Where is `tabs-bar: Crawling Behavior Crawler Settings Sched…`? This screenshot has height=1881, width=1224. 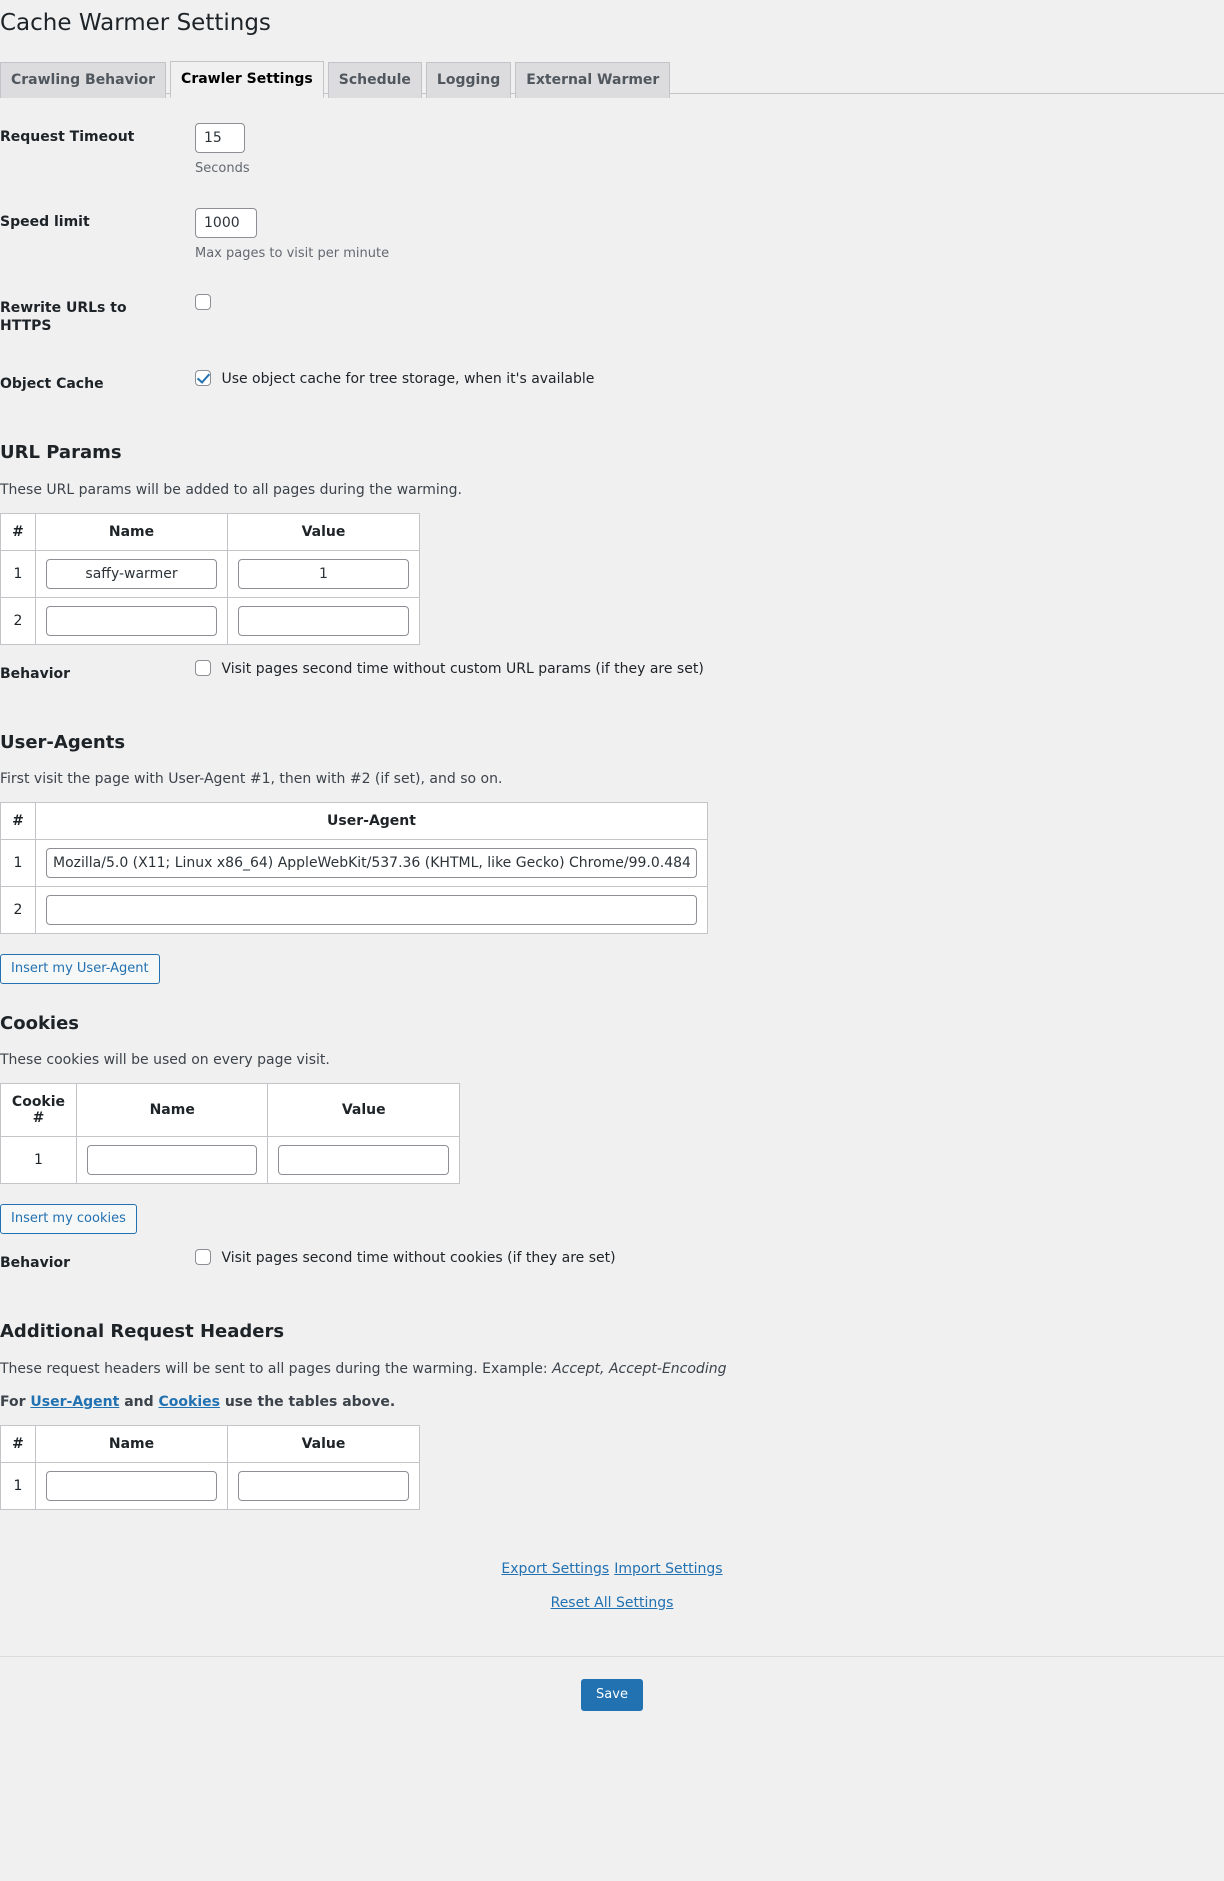
tabs-bar: Crawling Behavior Crawler Settings Sched… is located at coordinates (612, 79).